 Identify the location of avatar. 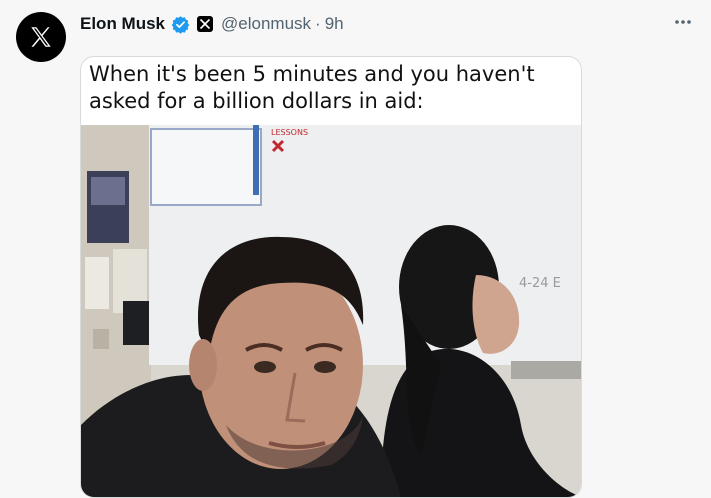
(41, 37).